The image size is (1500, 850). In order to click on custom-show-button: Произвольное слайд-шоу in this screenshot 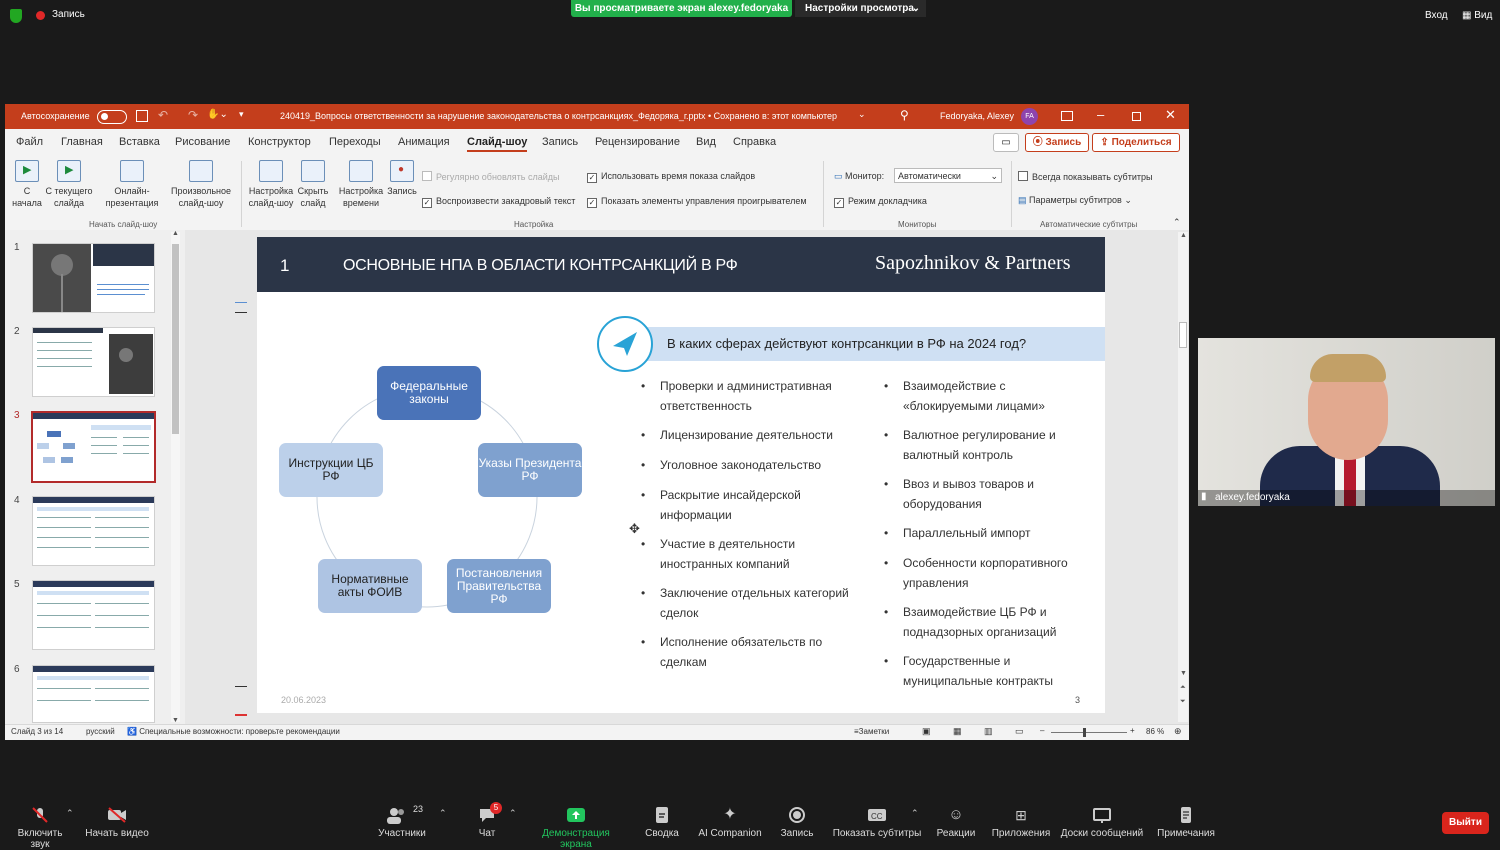, I will do `click(201, 184)`.